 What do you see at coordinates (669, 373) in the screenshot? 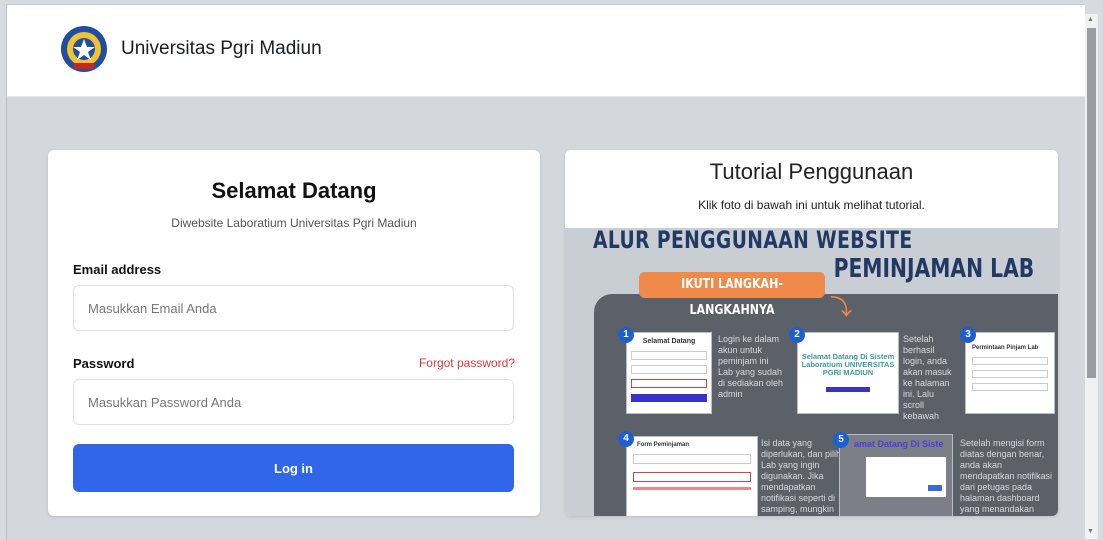
I see `step1-screenshot: Selamat Datang` at bounding box center [669, 373].